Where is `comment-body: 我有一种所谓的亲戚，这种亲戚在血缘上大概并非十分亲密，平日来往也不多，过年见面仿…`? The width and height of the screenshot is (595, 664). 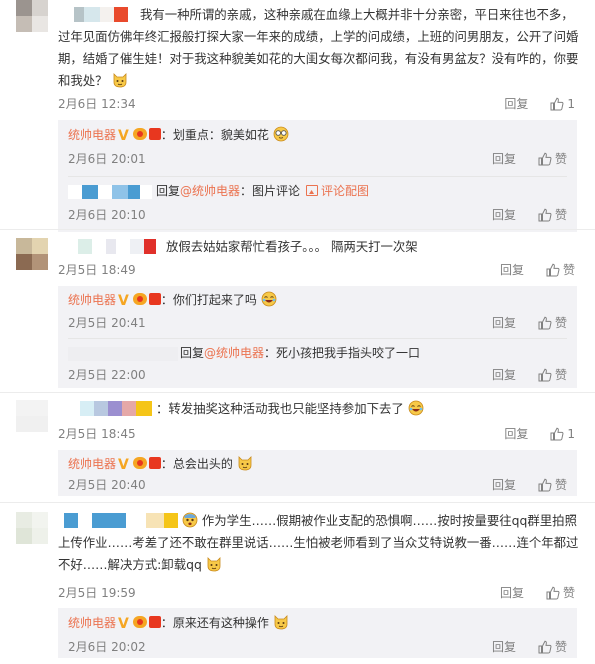 comment-body: 我有一种所谓的亲戚，这种亲戚在血缘上大概并非十分亲密，平日来往也不多，过年见面仿… is located at coordinates (318, 47).